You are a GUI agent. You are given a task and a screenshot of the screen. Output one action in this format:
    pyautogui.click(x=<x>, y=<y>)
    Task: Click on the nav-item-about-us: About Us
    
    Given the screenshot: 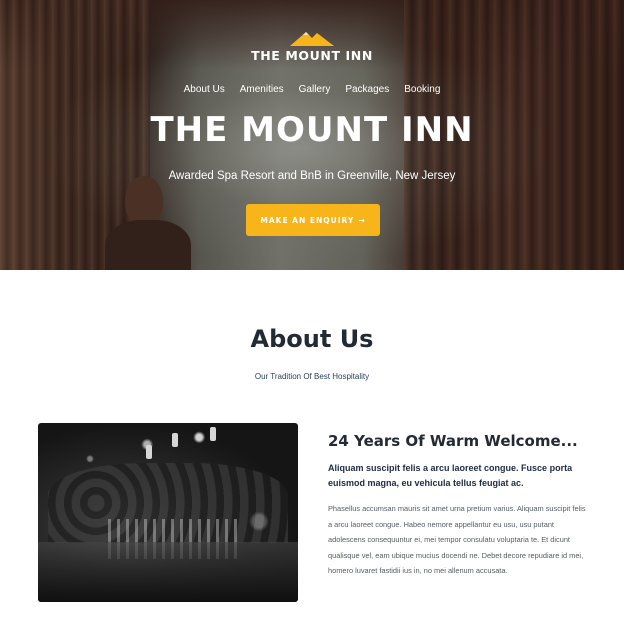 What is the action you would take?
    pyautogui.click(x=204, y=89)
    